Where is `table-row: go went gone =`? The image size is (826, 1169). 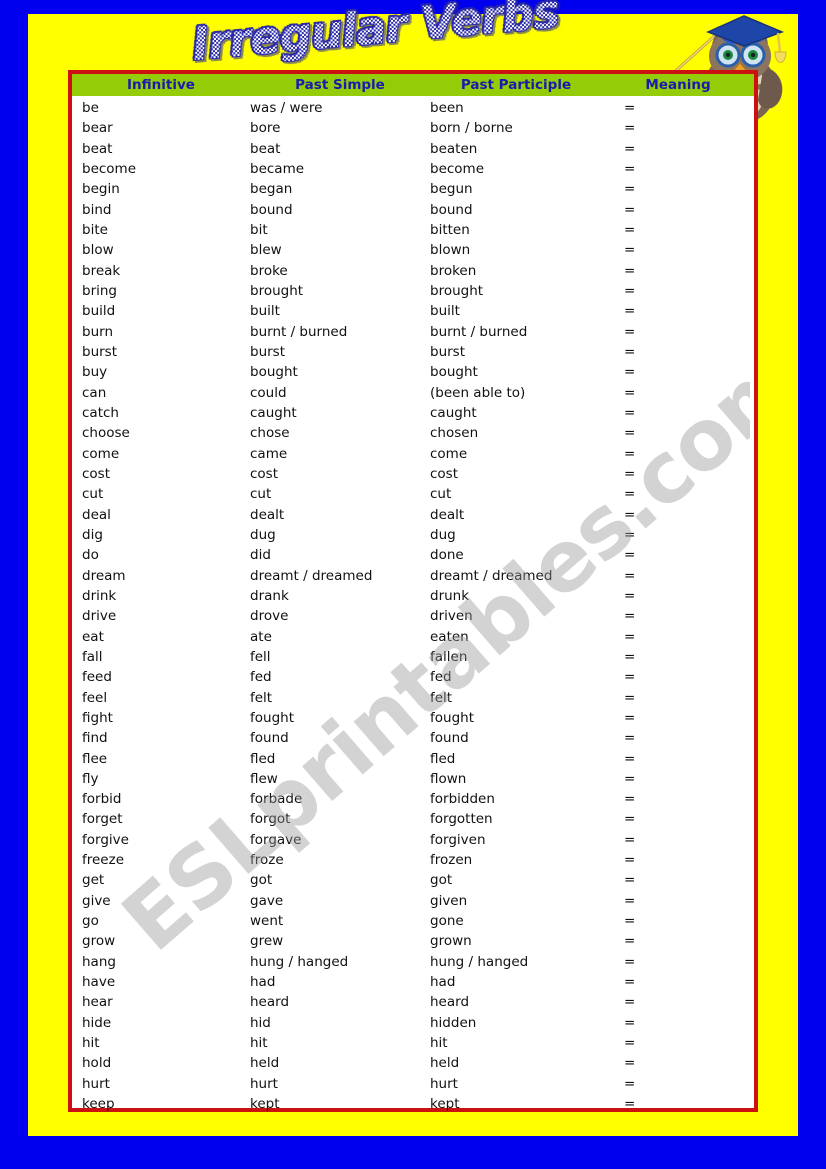
table-row: go went gone = is located at coordinates (413, 921).